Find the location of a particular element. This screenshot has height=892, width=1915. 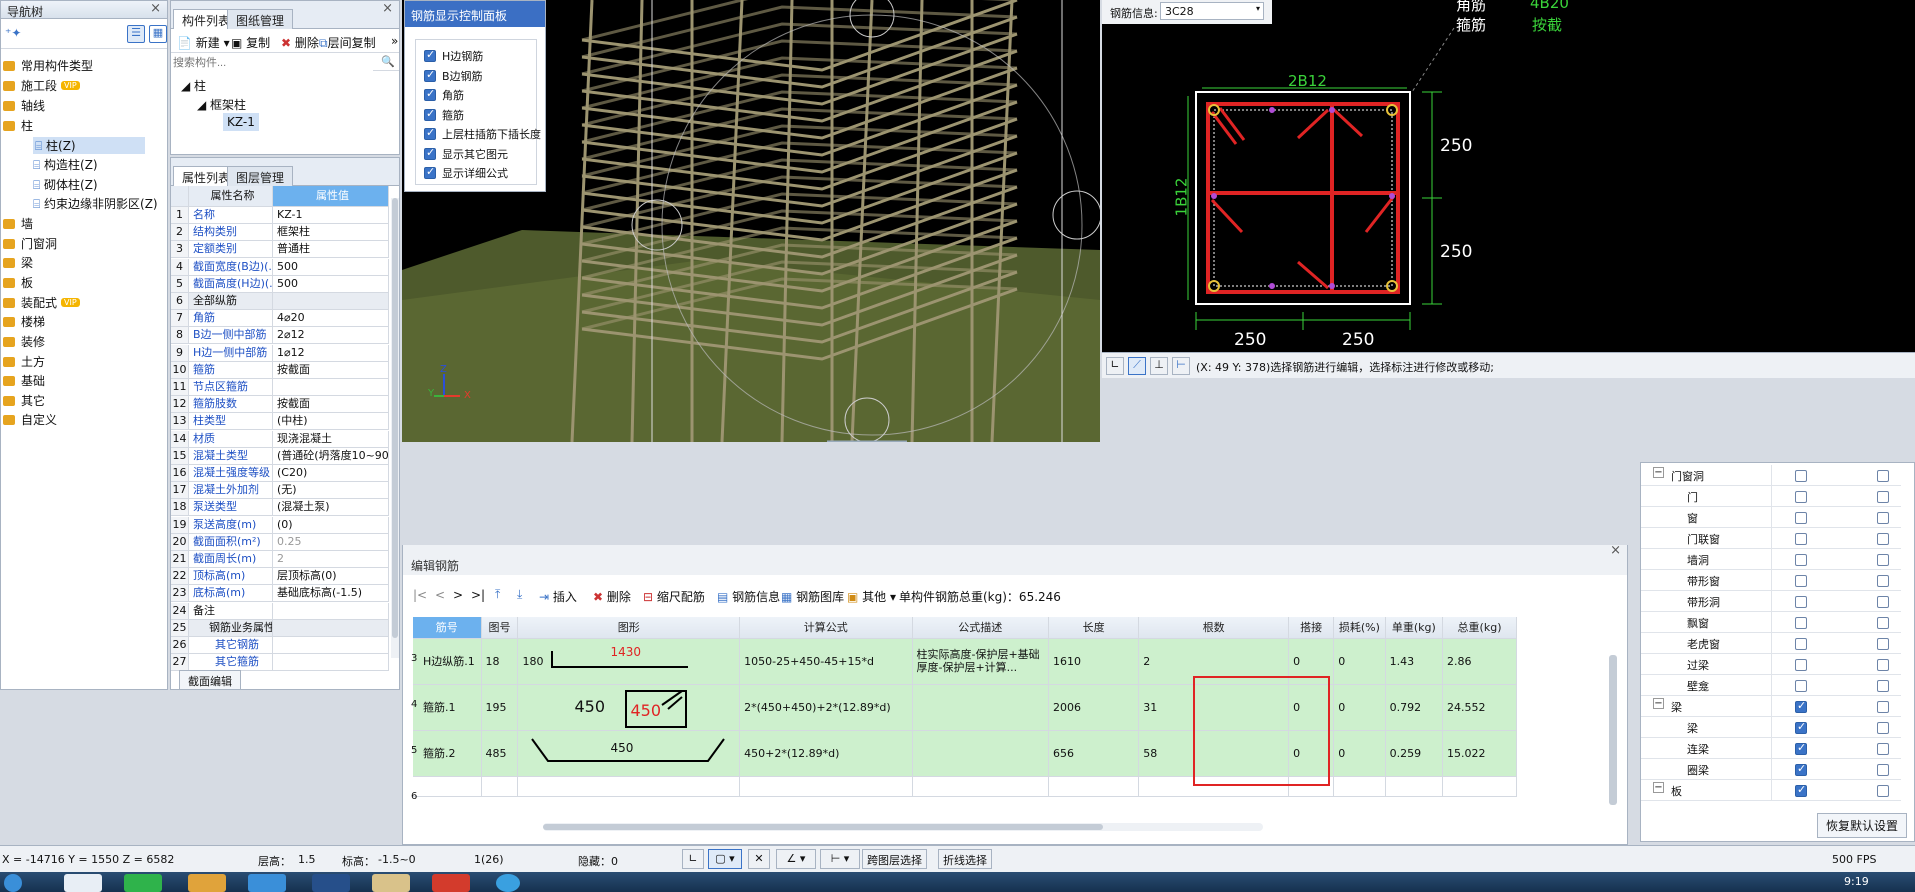

restore-default-button: 恢复默认设置 is located at coordinates (1862, 825).